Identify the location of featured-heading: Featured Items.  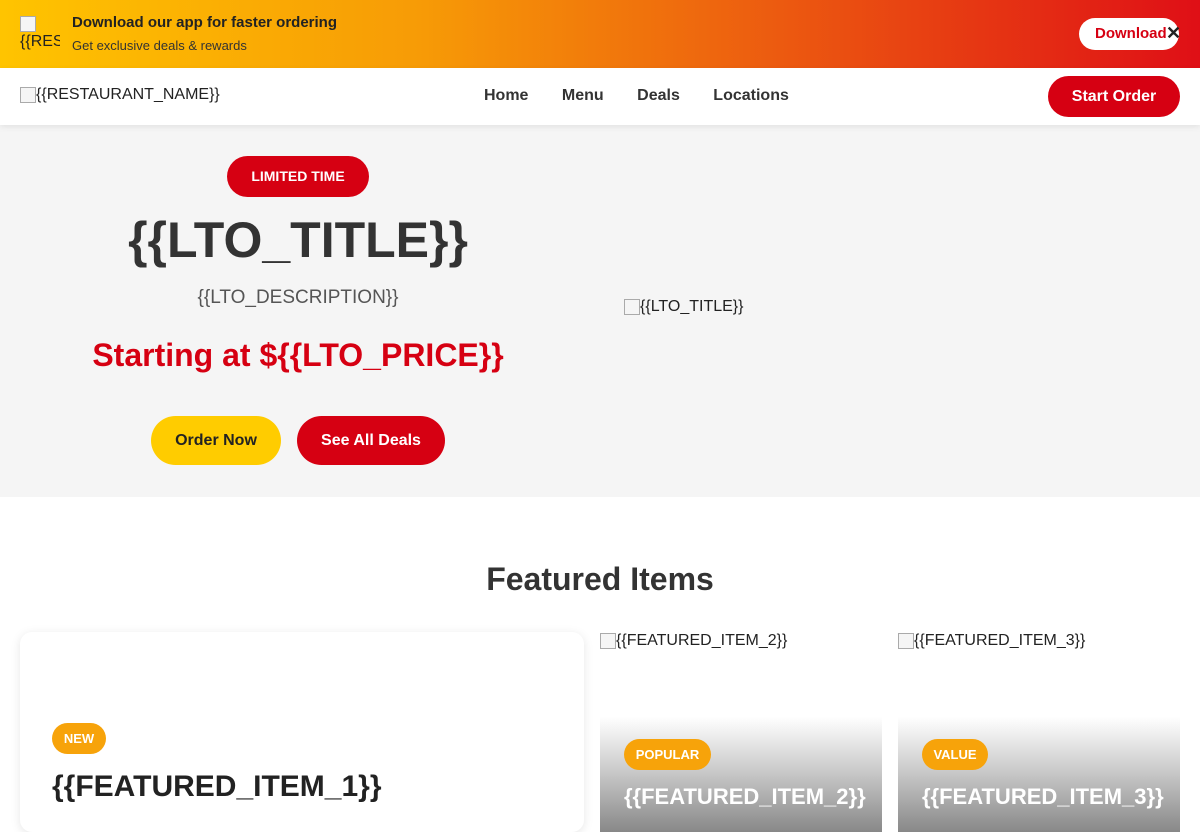
(600, 579).